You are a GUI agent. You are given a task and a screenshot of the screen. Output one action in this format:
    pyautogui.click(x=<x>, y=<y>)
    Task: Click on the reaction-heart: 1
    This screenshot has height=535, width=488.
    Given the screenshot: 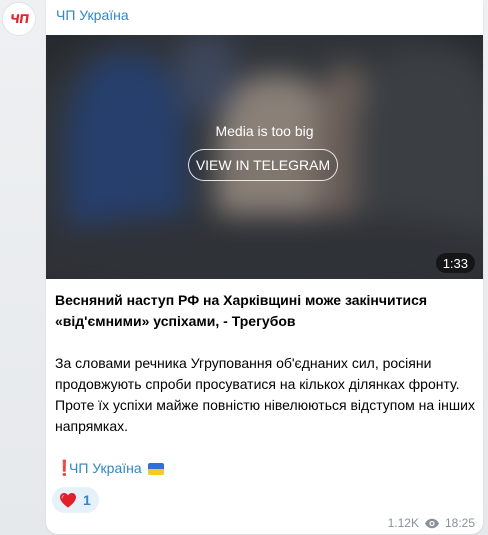 What is the action you would take?
    pyautogui.click(x=75, y=500)
    